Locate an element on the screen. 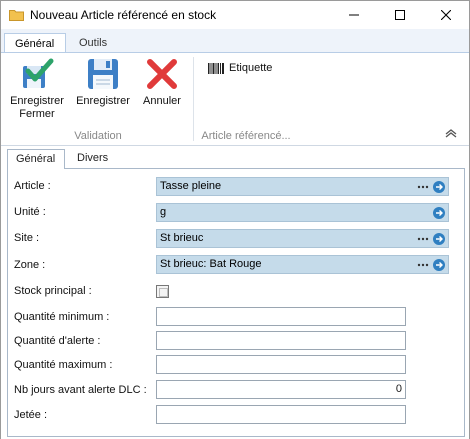 Image resolution: width=470 pixels, height=439 pixels. etiquette-button: Etiquette is located at coordinates (240, 68).